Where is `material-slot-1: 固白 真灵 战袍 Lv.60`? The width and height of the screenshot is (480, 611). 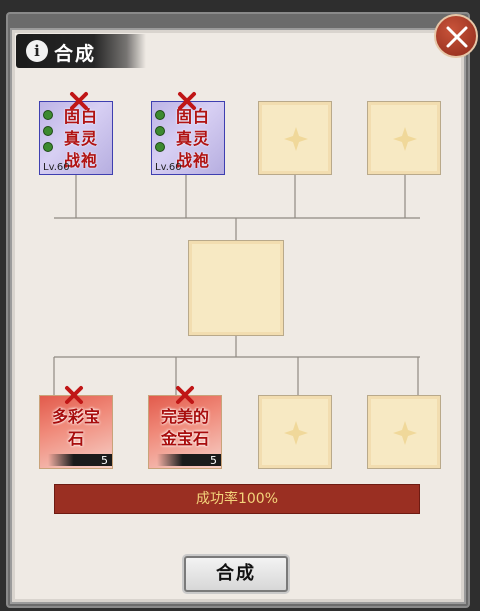
material-slot-1: 固白 真灵 战袍 Lv.60 is located at coordinates (76, 138).